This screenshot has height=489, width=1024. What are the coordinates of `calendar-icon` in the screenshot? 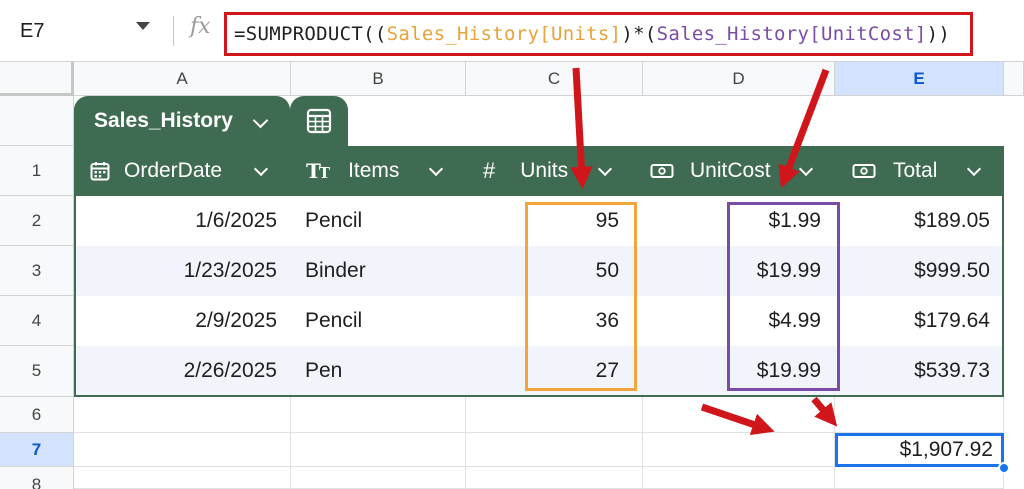 It's located at (100, 171).